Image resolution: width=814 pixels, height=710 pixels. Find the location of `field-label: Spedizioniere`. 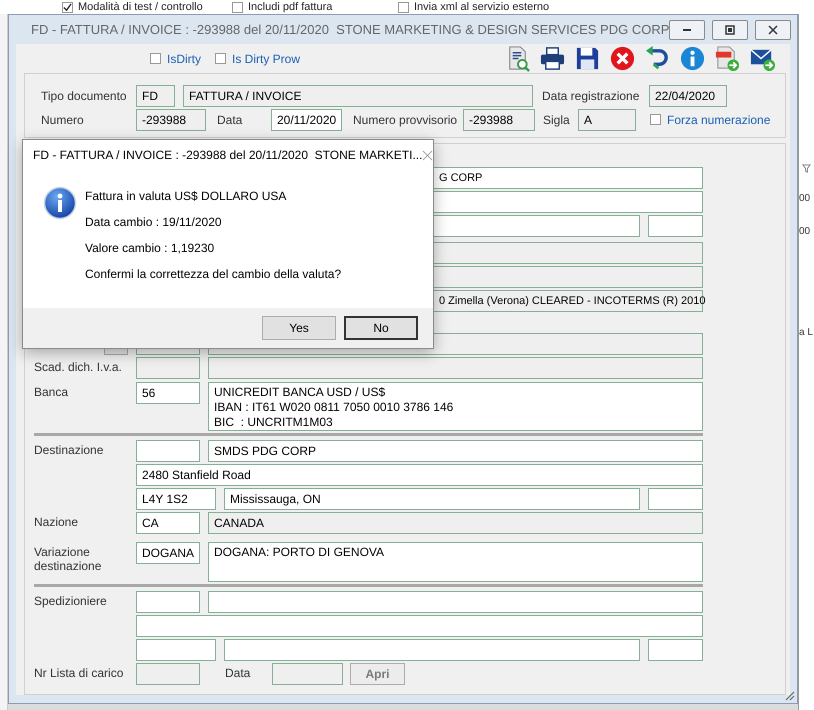

field-label: Spedizioniere is located at coordinates (70, 600).